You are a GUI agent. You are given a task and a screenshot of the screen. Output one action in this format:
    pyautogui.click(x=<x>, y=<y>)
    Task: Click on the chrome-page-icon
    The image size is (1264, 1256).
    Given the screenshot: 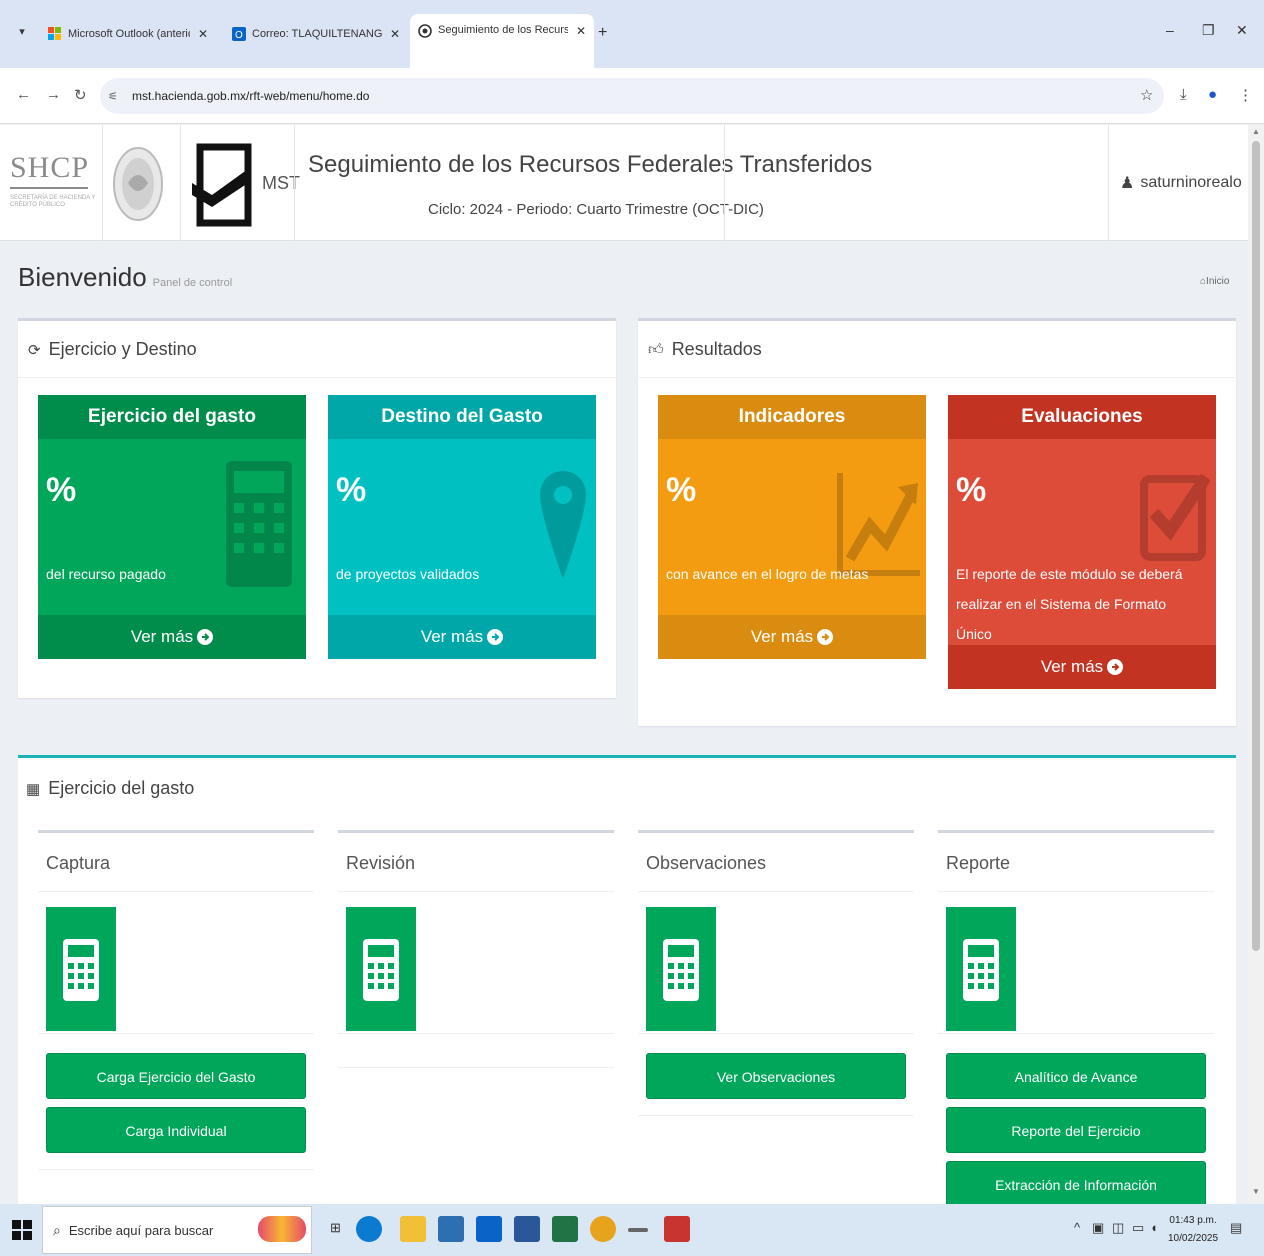 What is the action you would take?
    pyautogui.click(x=425, y=31)
    